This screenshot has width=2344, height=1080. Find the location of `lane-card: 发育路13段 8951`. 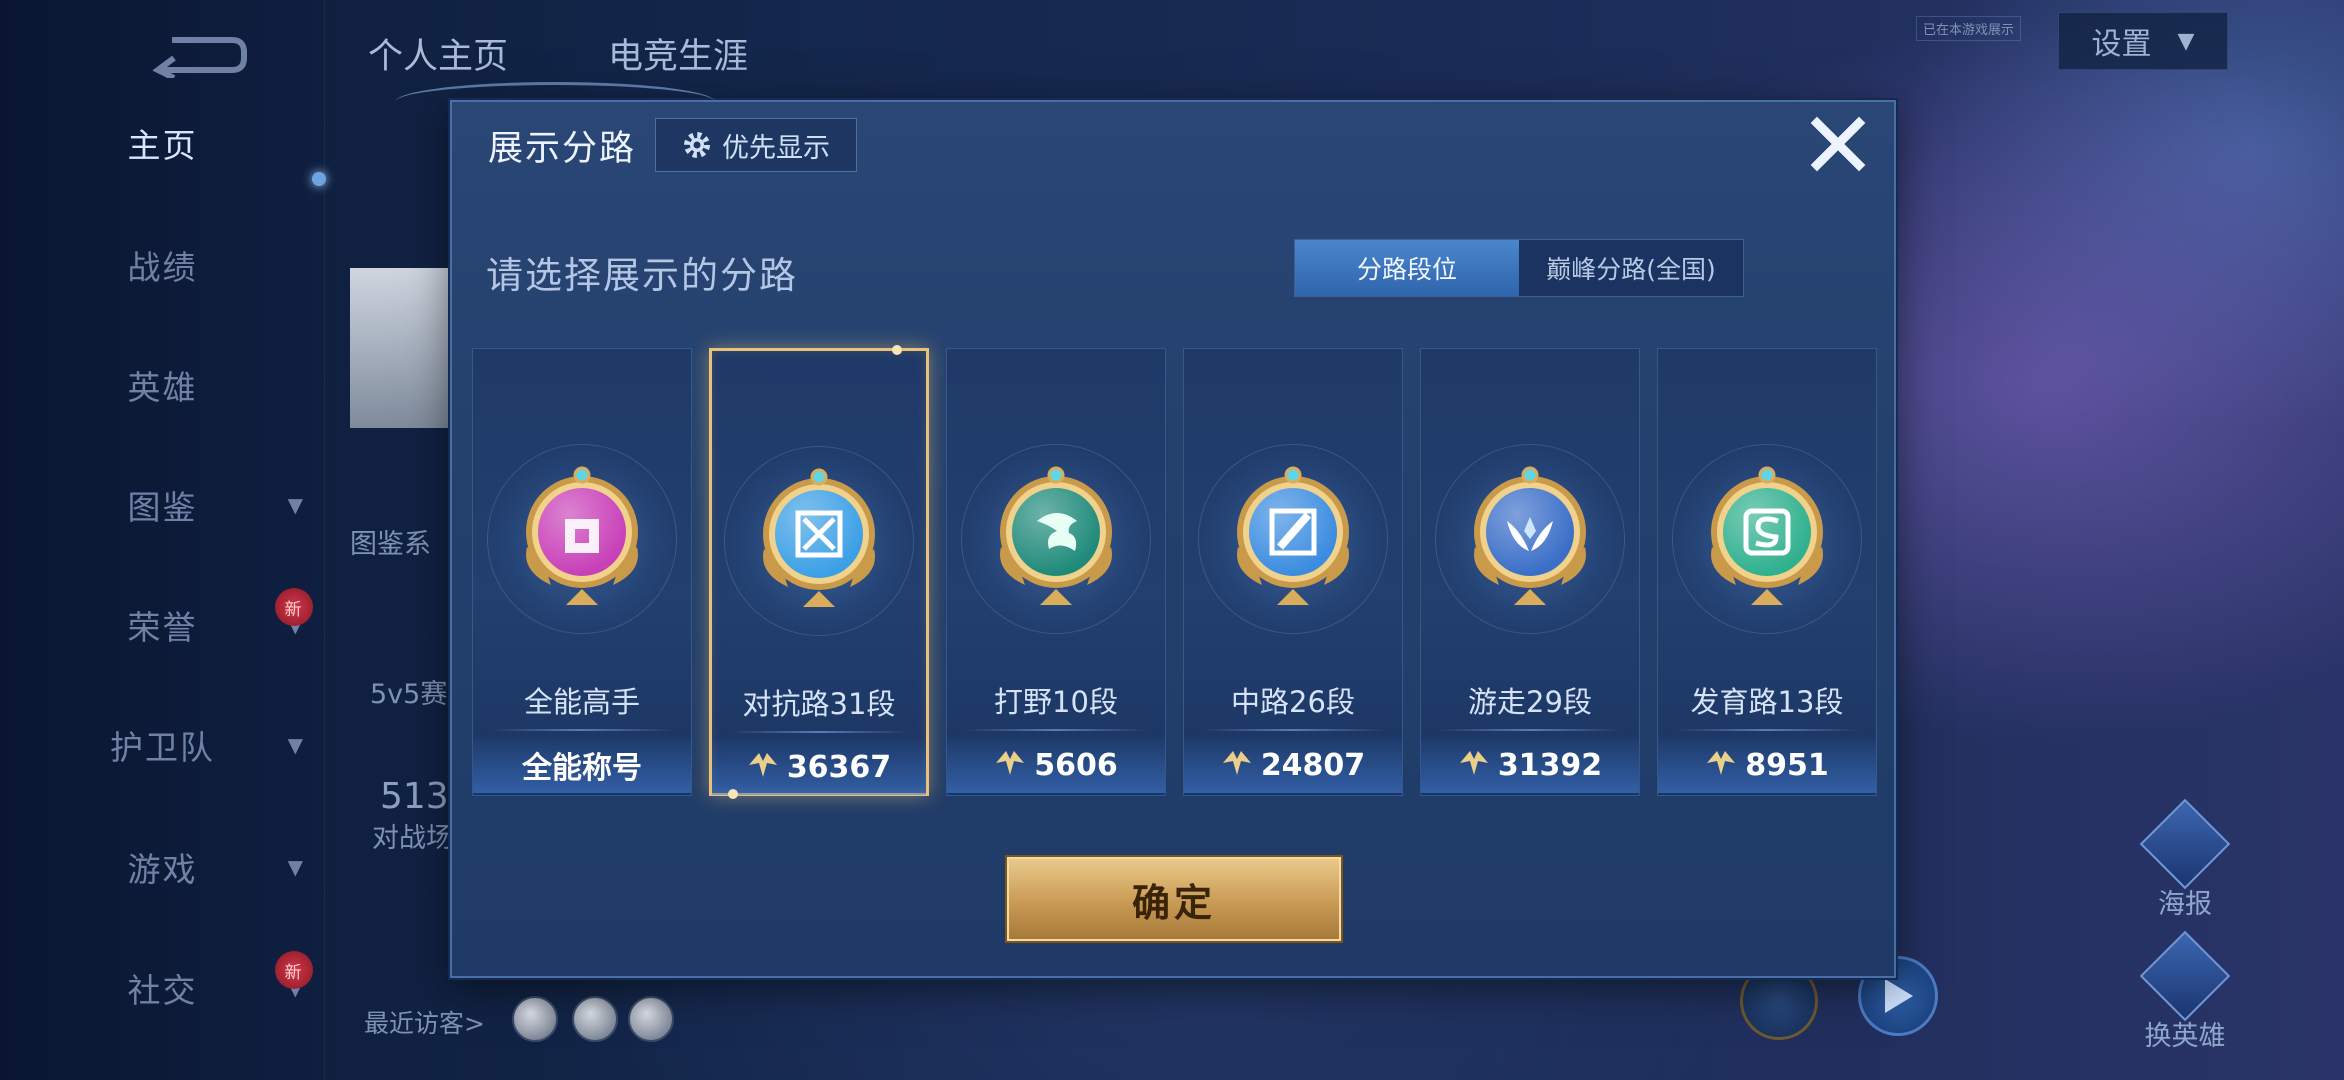

lane-card: 发育路13段 8951 is located at coordinates (1767, 572).